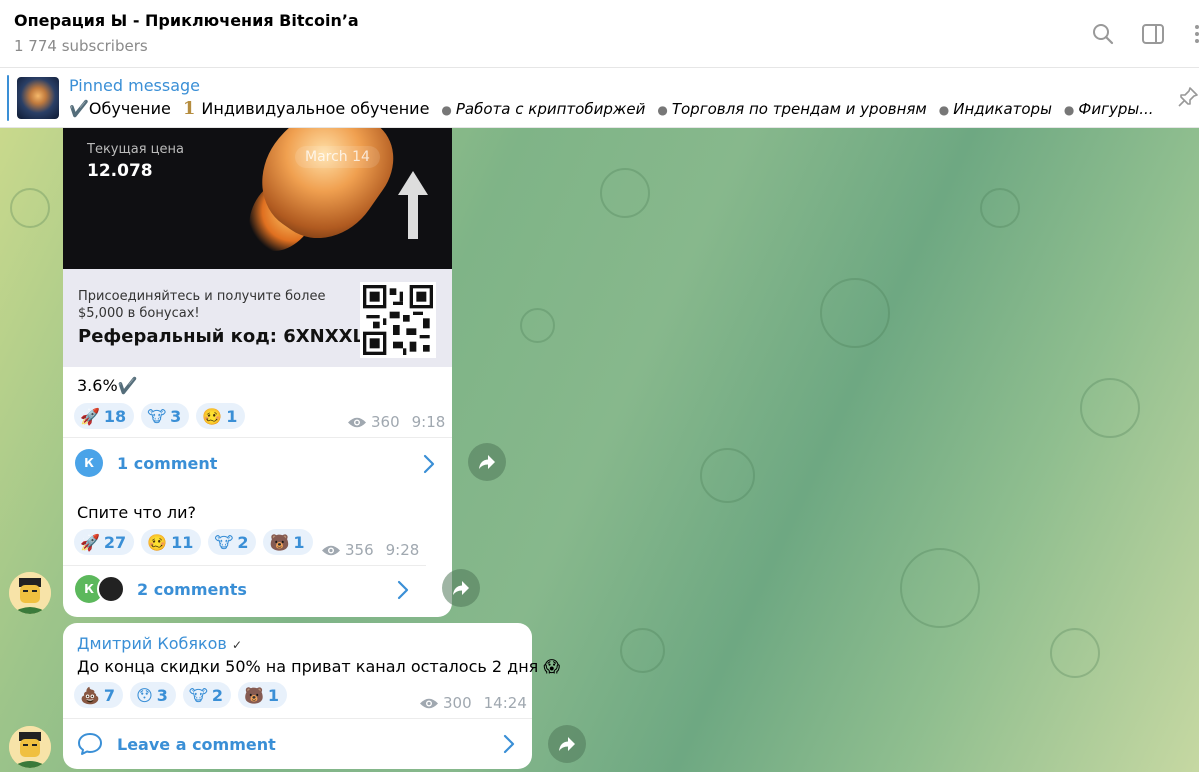 Image resolution: width=1199 pixels, height=772 pixels. Describe the element at coordinates (505, 703) in the screenshot. I see `message-time: 14:24` at that location.